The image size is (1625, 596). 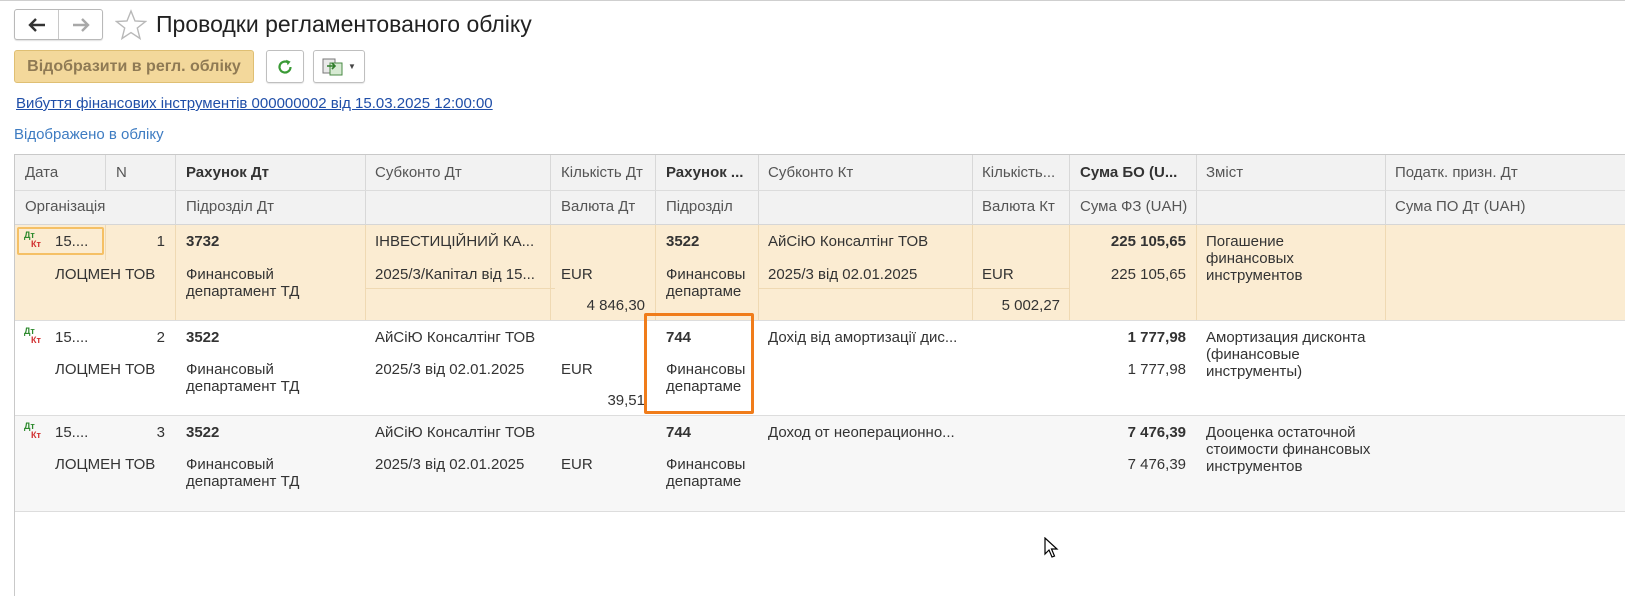 I want to click on cell-subconto-kt-1: АйСіЮ Консалтінг ТОВ, so click(x=848, y=241).